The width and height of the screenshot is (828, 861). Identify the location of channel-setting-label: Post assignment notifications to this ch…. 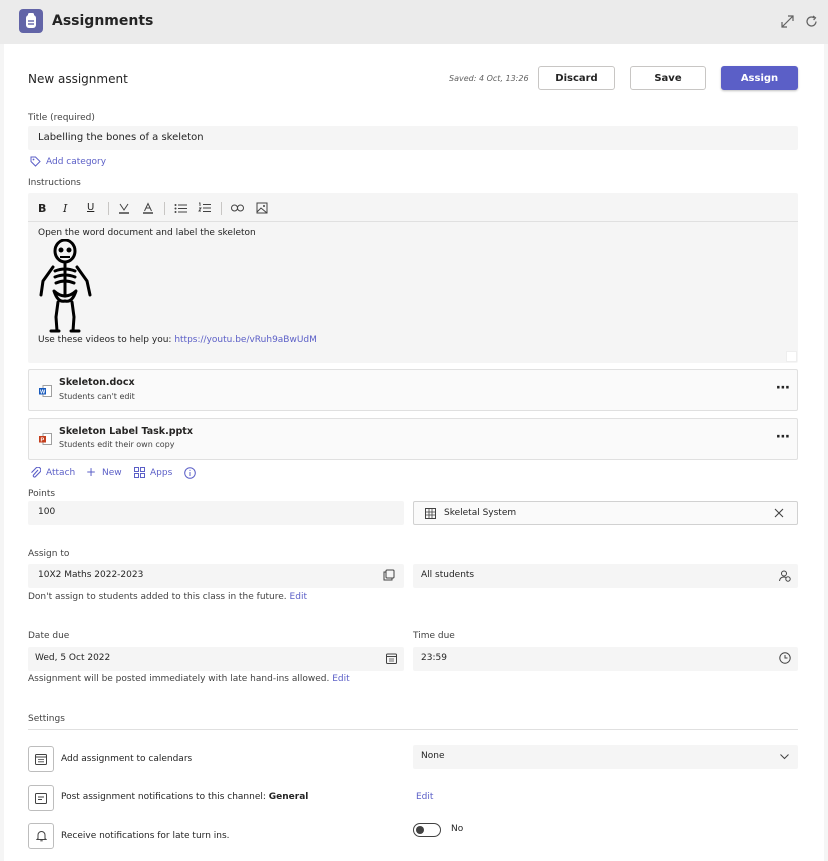
(184, 797).